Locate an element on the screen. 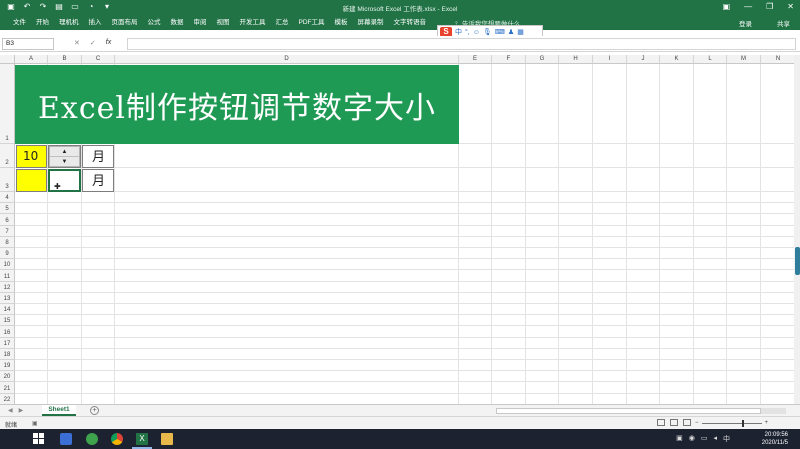 The image size is (800, 449). tab-formulas: 公式 is located at coordinates (154, 22).